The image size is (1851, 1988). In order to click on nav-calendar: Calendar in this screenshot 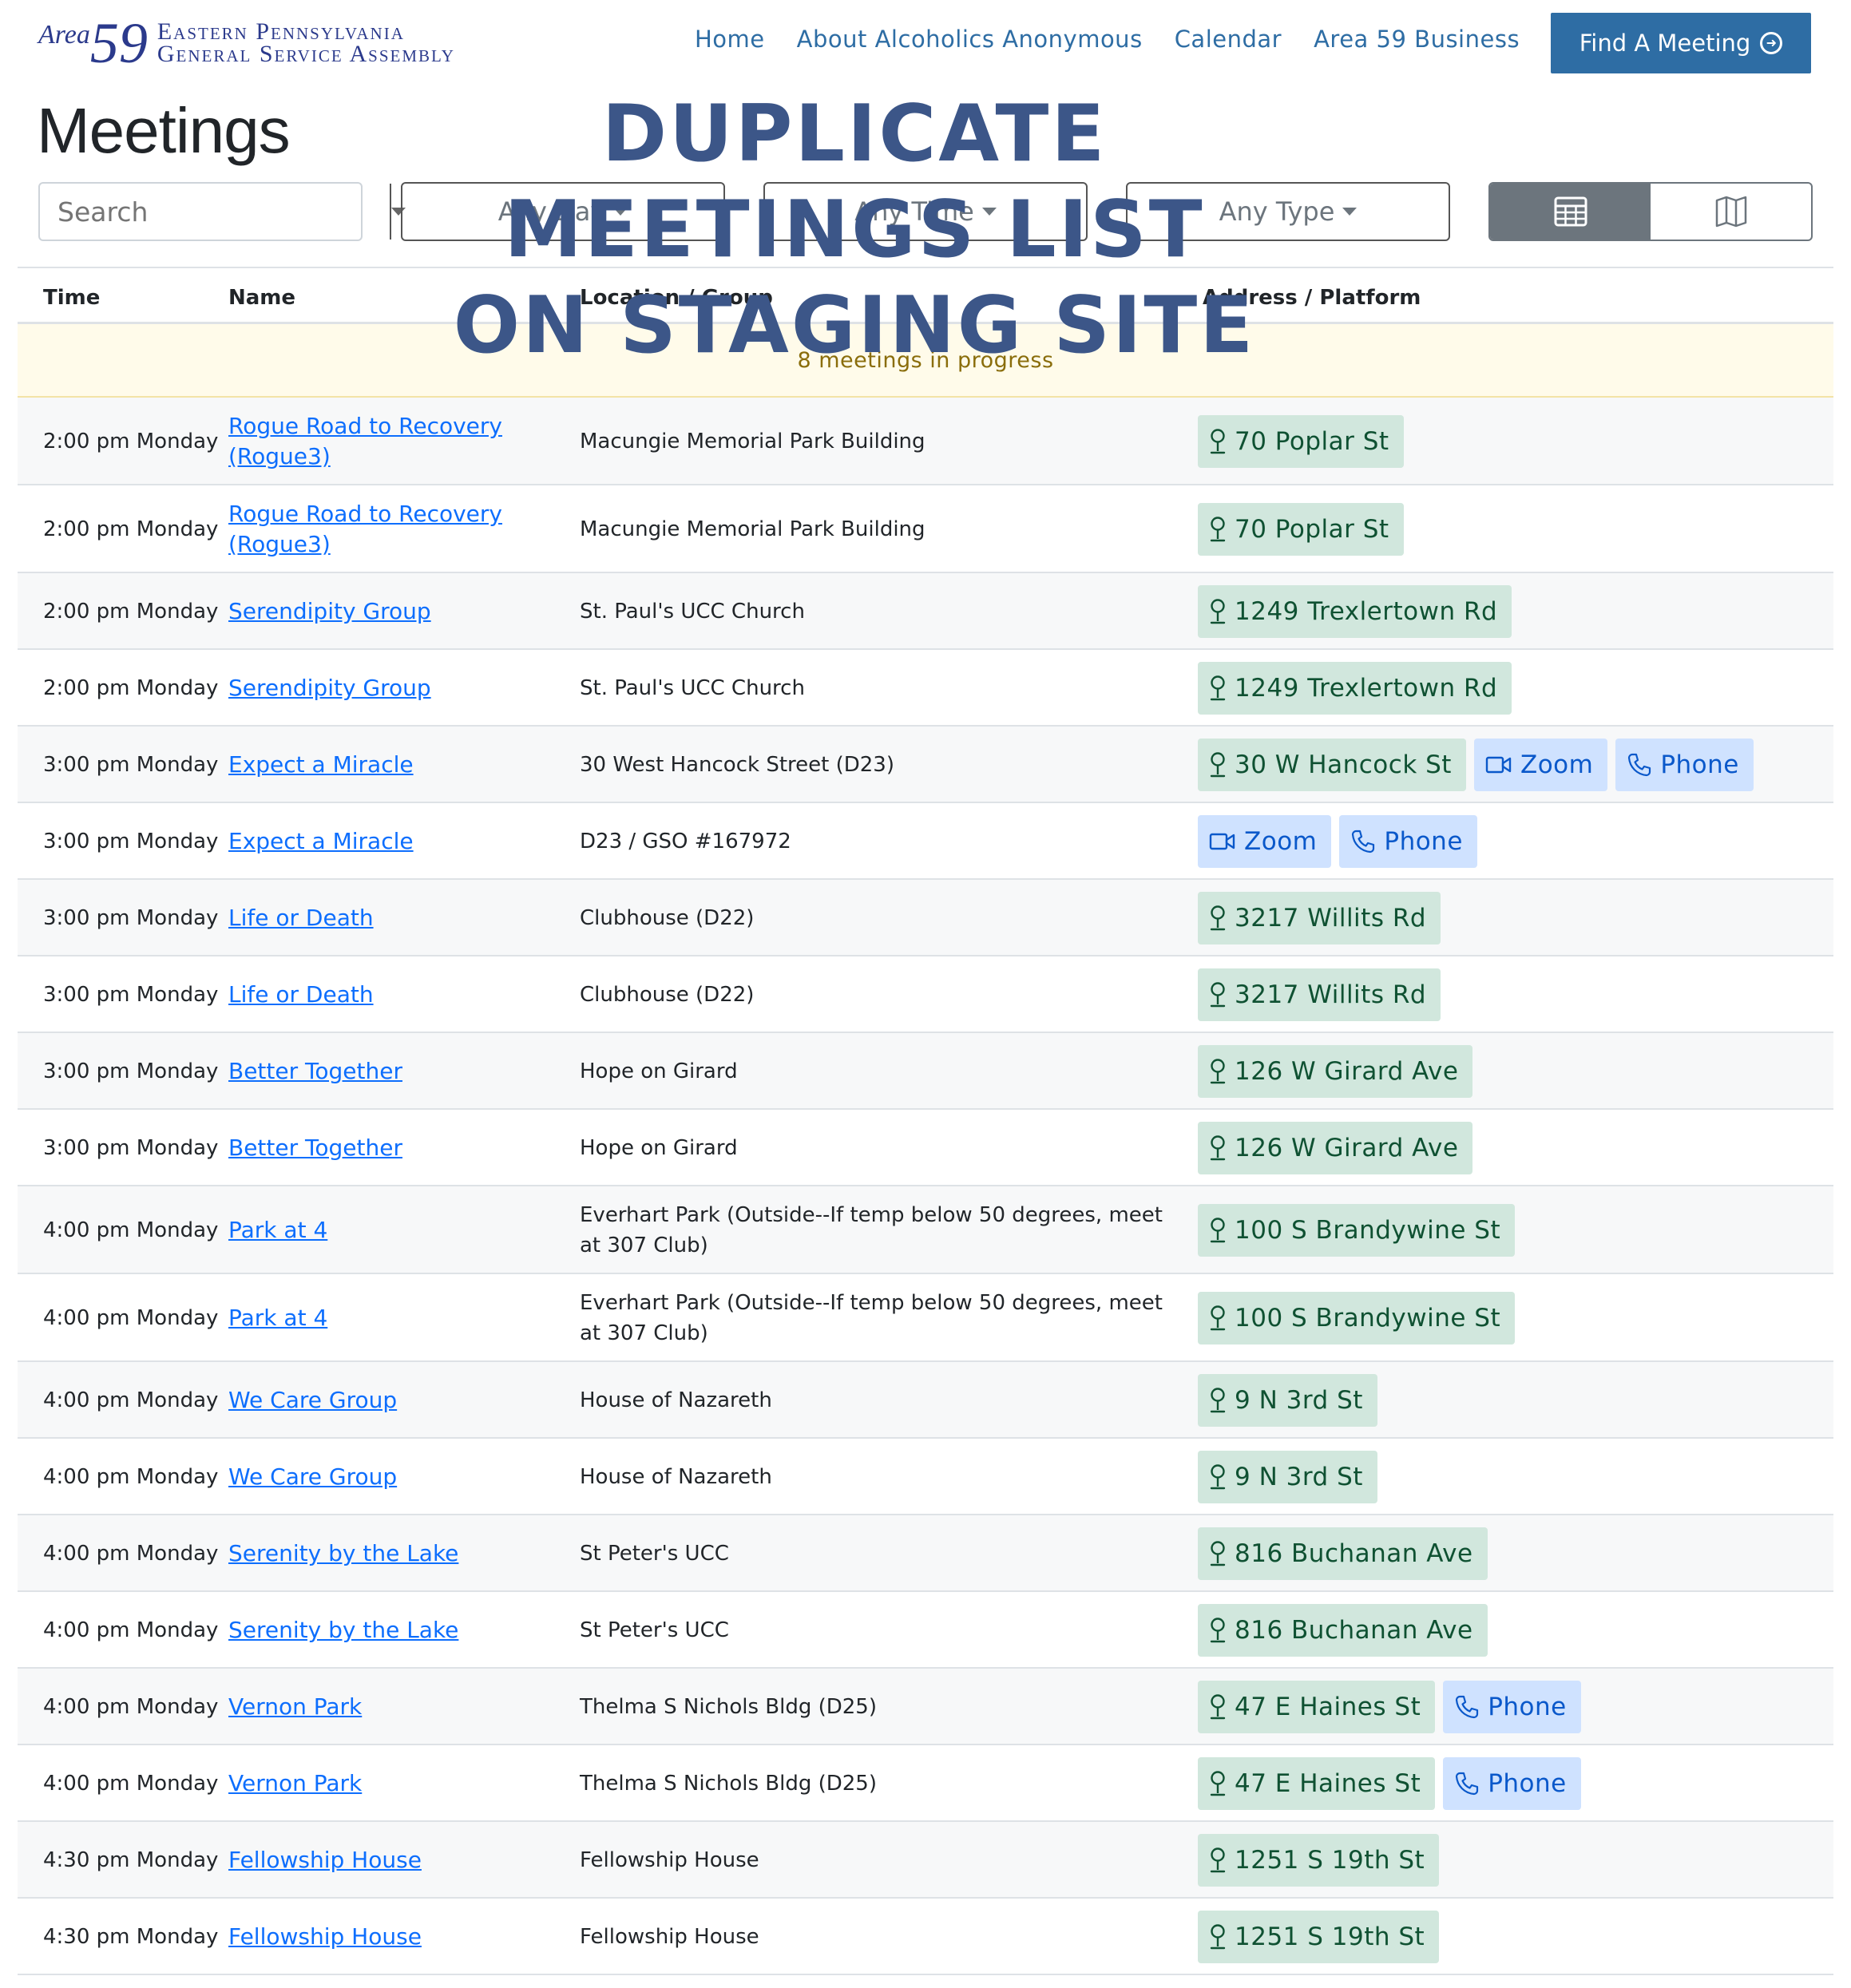, I will do `click(1228, 39)`.